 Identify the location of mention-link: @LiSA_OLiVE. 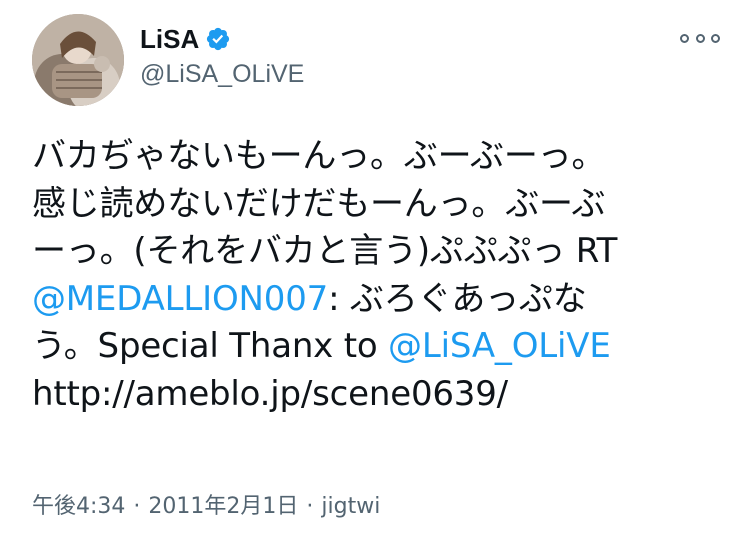
(499, 346).